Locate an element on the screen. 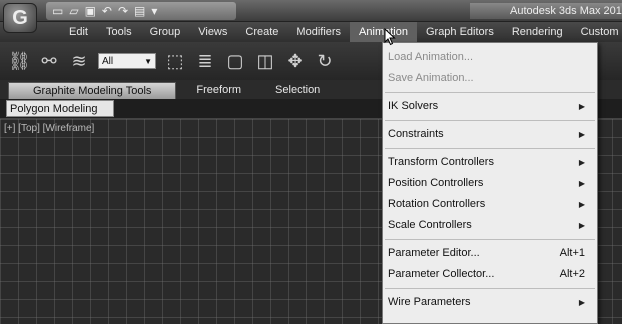  menu-item-shortcut: Alt+2 is located at coordinates (572, 274).